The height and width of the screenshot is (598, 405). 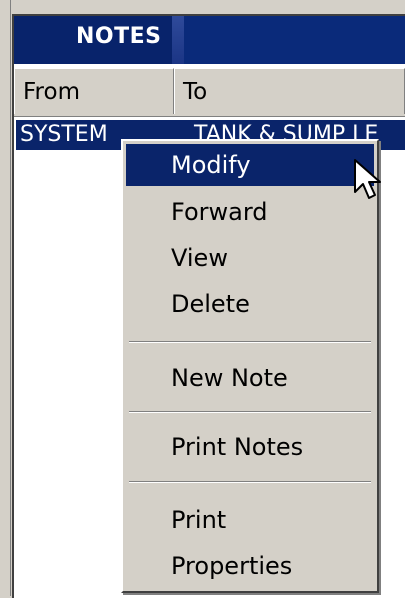 What do you see at coordinates (5, 298) in the screenshot?
I see `window-left-border` at bounding box center [5, 298].